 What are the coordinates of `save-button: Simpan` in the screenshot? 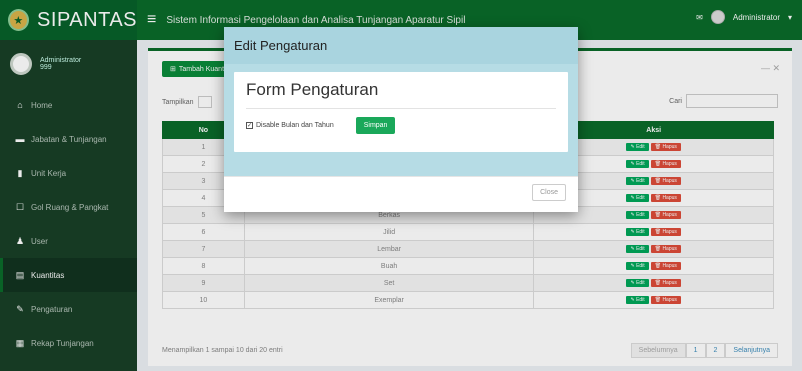 It's located at (375, 125).